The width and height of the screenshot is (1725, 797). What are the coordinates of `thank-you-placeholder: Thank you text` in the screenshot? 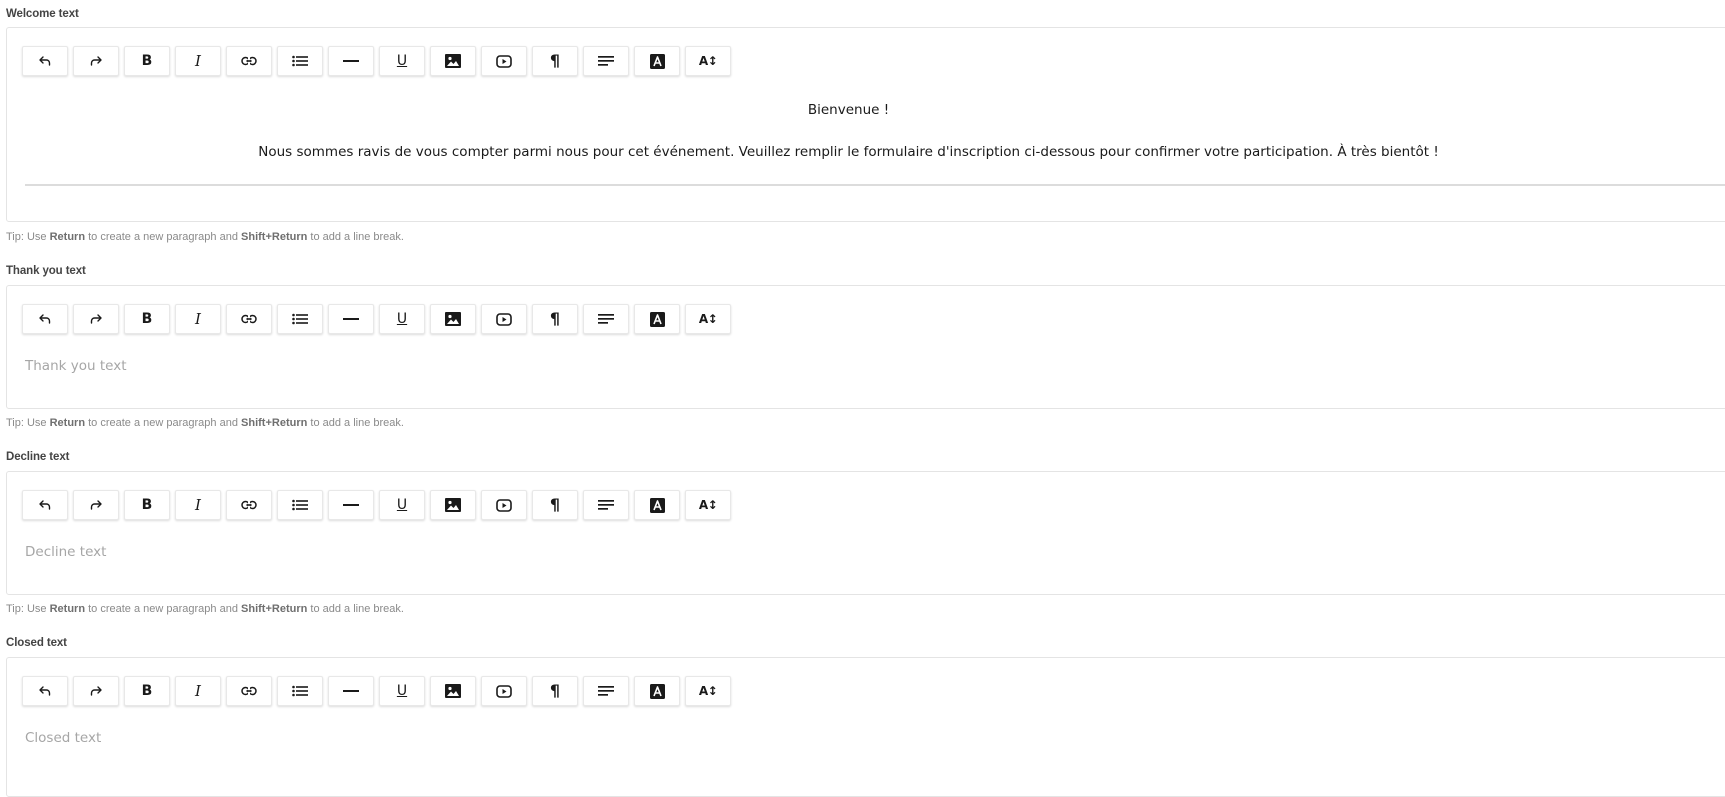 It's located at (75, 366).